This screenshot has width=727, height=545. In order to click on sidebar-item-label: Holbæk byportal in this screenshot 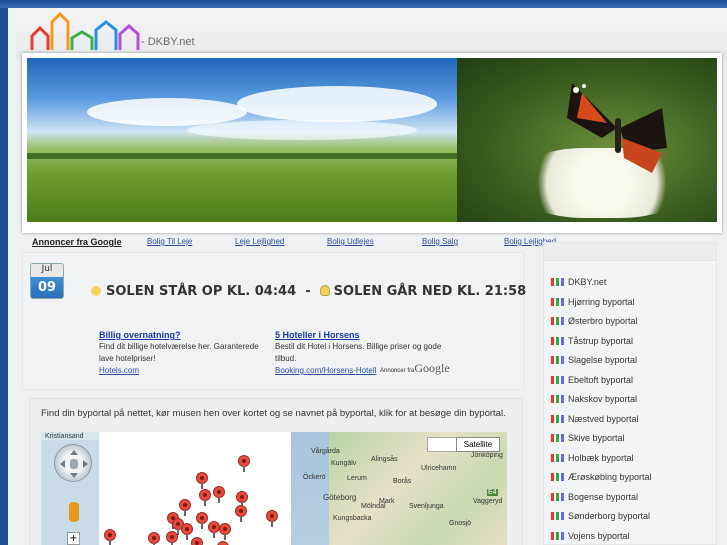, I will do `click(601, 458)`.